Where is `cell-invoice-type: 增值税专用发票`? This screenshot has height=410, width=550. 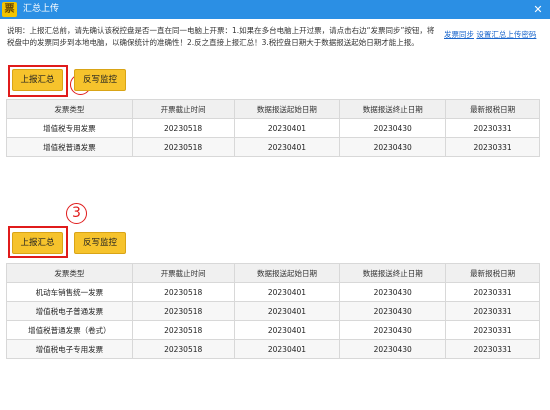 cell-invoice-type: 增值税专用发票 is located at coordinates (69, 128).